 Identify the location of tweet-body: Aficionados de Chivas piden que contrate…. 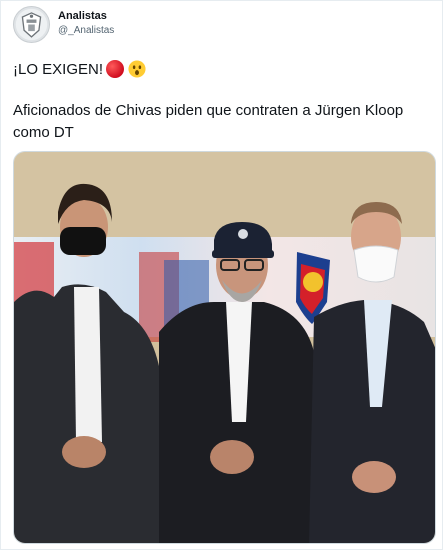
(208, 121).